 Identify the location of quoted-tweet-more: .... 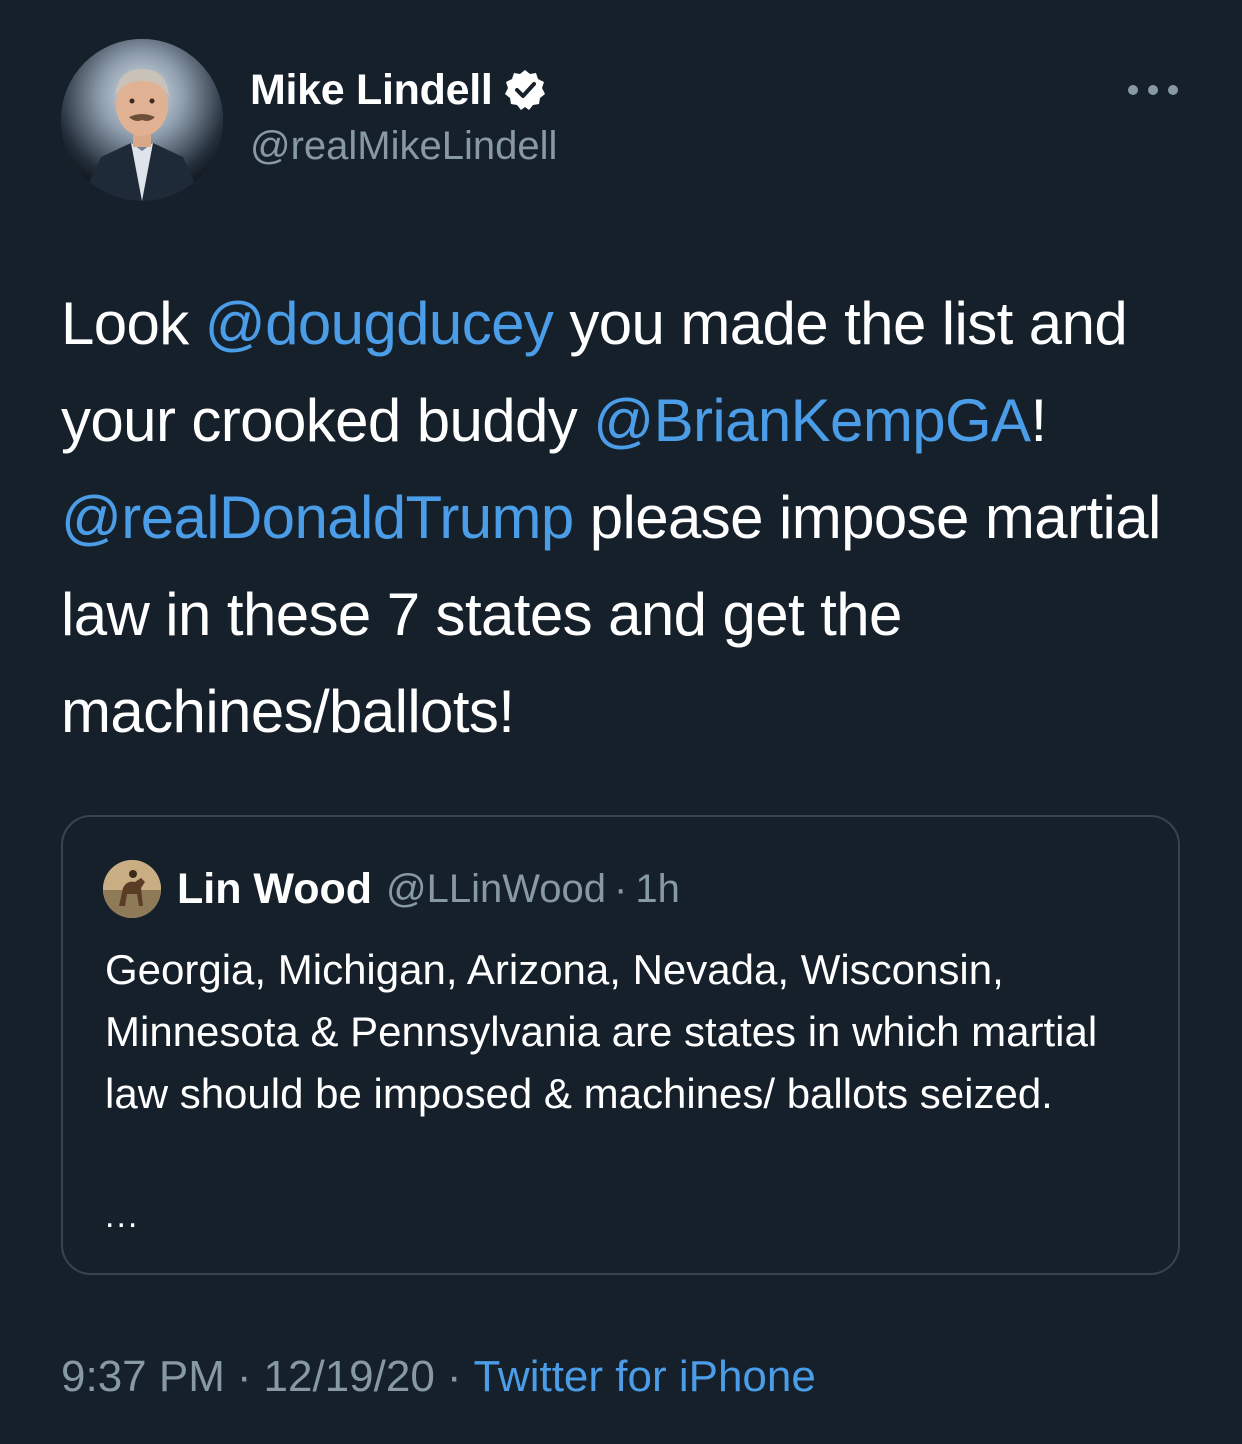
(122, 1216).